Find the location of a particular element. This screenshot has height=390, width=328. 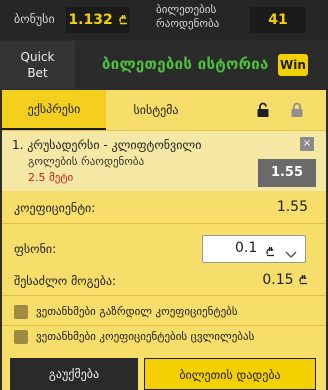

stake-label: ფსონი: is located at coordinates (35, 249).